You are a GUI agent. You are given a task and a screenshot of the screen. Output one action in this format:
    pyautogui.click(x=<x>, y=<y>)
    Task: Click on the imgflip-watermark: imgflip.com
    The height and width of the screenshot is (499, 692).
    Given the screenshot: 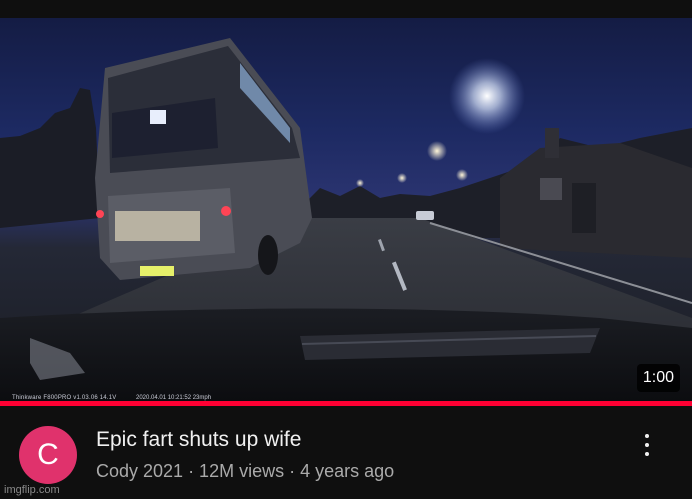 What is the action you would take?
    pyautogui.click(x=32, y=490)
    